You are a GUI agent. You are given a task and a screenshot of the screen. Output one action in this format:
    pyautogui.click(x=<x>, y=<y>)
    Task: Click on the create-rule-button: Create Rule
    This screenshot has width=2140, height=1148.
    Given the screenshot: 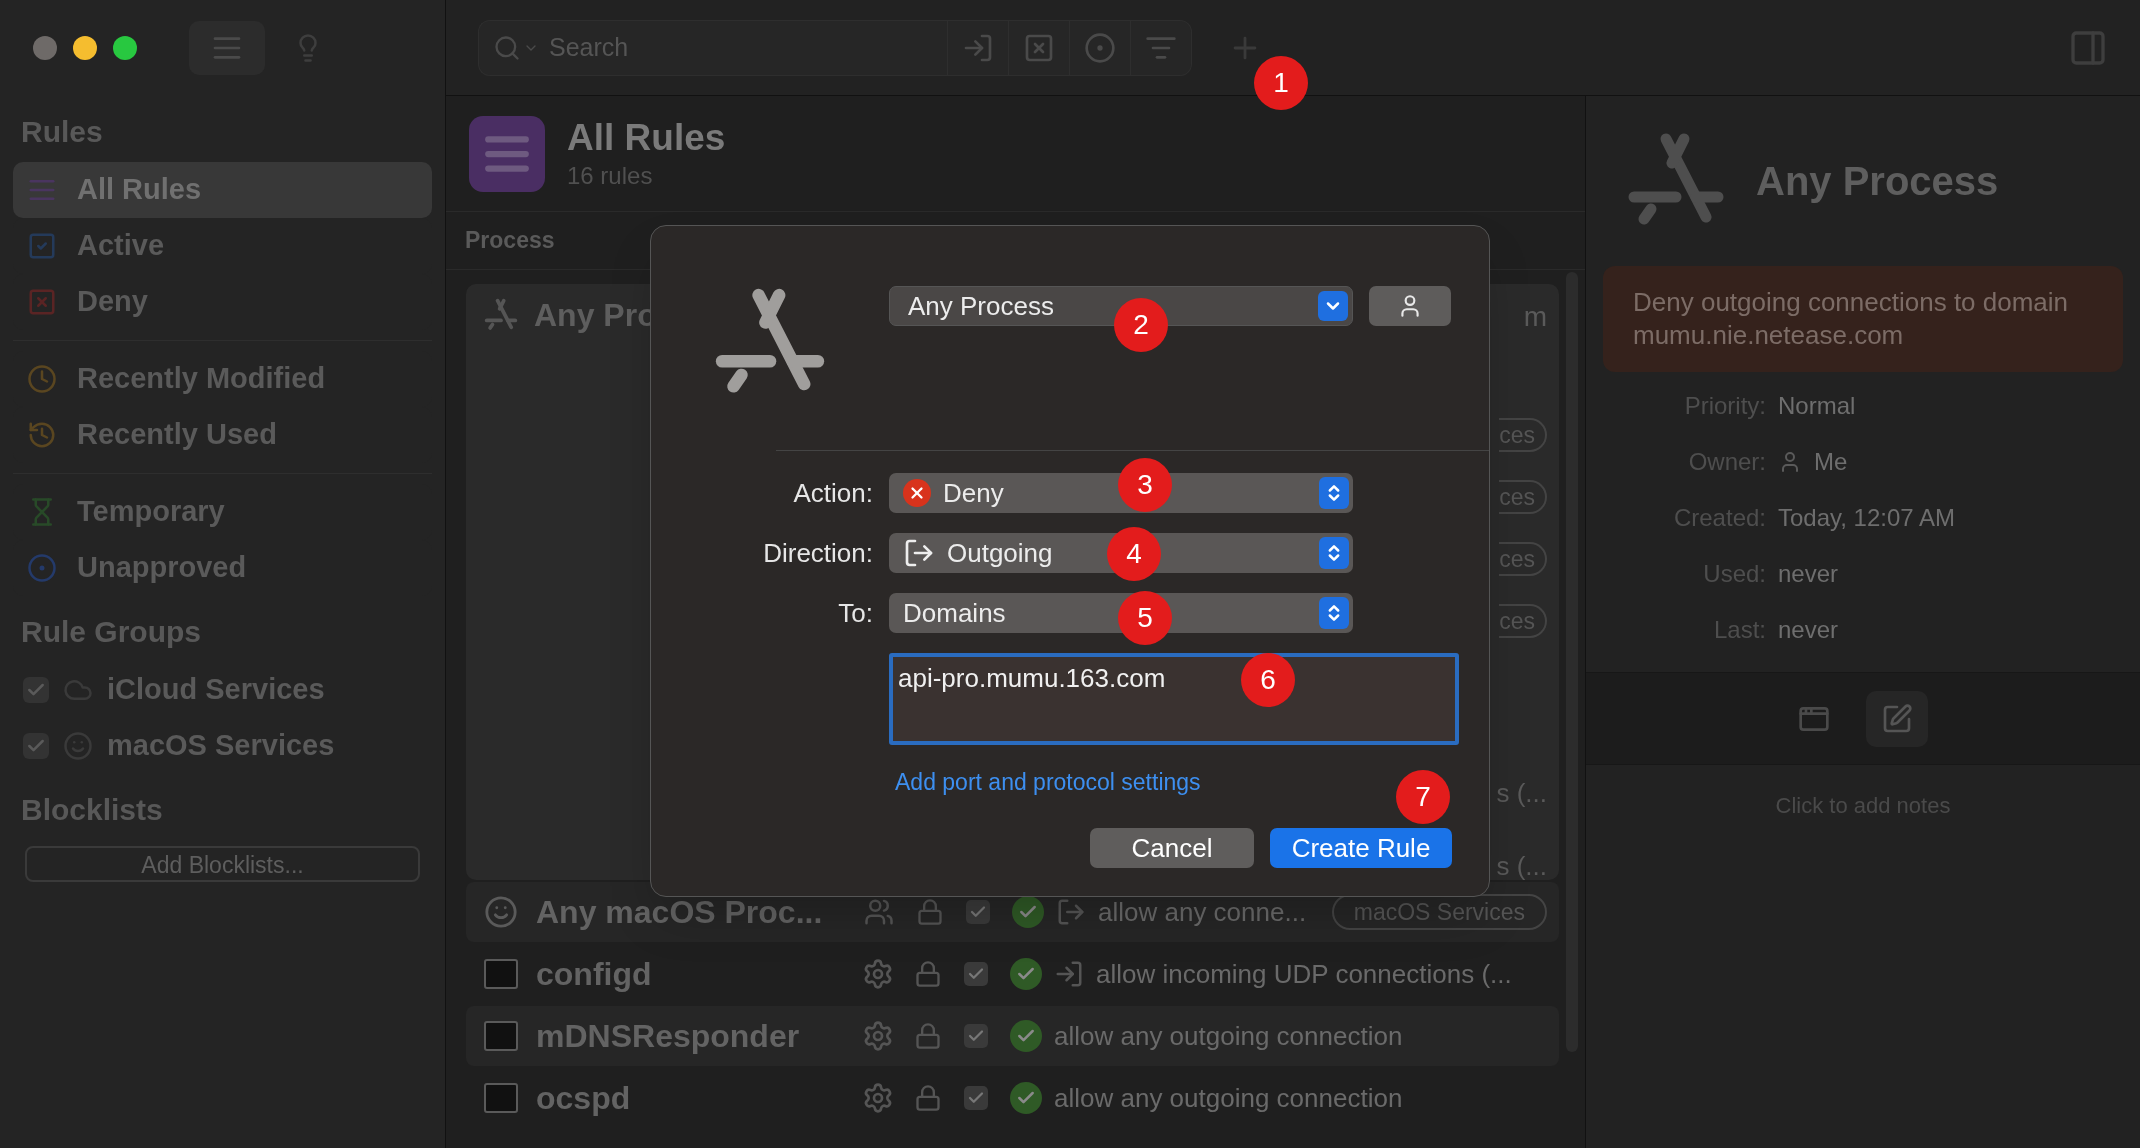 What is the action you would take?
    pyautogui.click(x=1361, y=848)
    